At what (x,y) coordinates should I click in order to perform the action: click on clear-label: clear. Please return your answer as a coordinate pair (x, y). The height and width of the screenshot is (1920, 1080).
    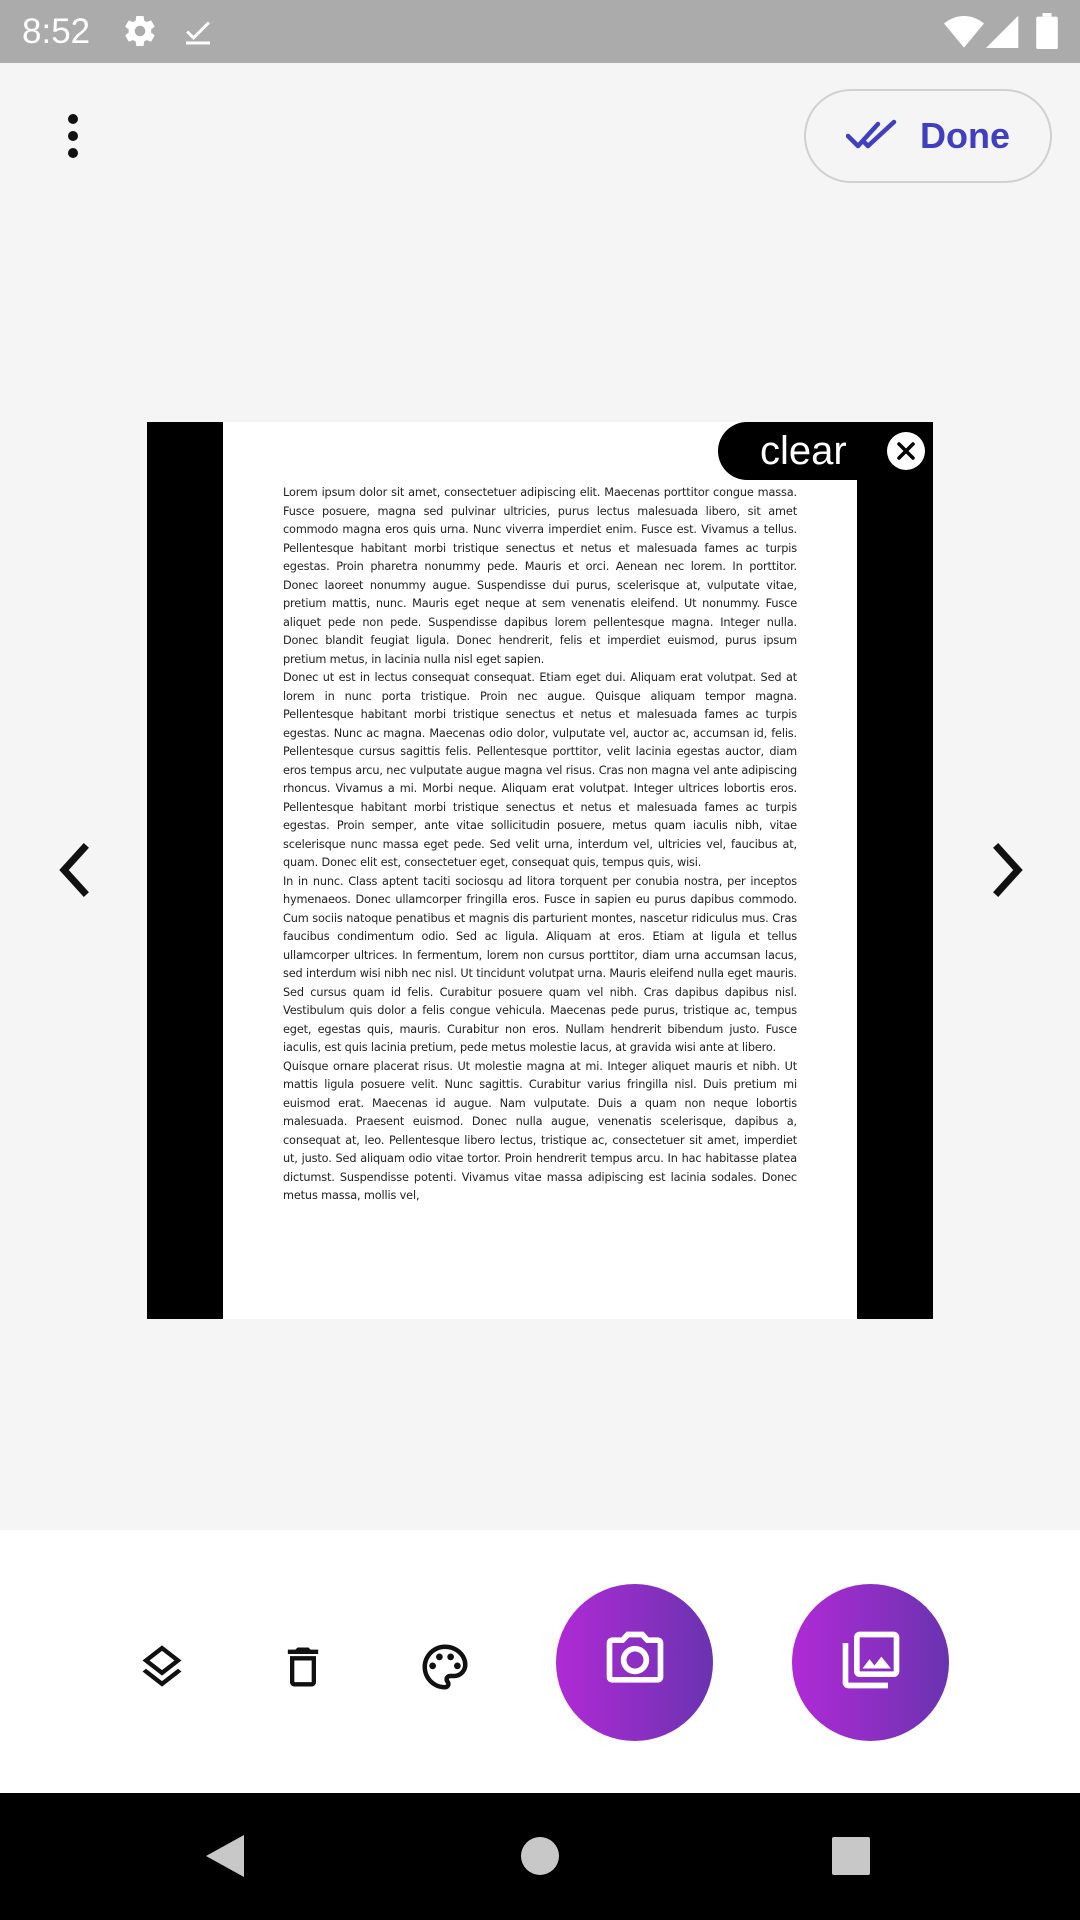
    Looking at the image, I should click on (803, 450).